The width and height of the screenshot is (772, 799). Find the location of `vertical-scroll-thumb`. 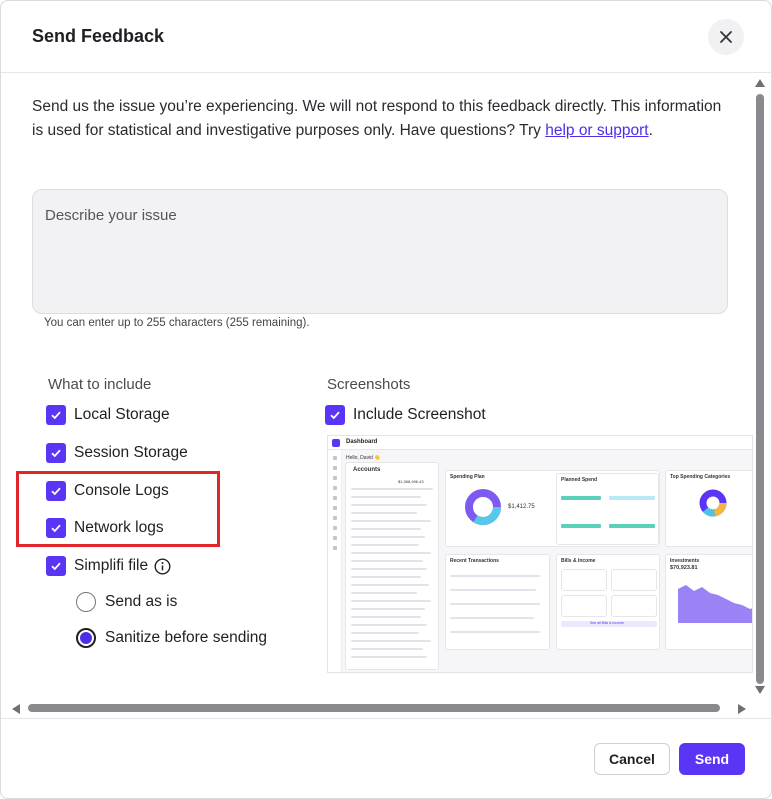

vertical-scroll-thumb is located at coordinates (760, 389).